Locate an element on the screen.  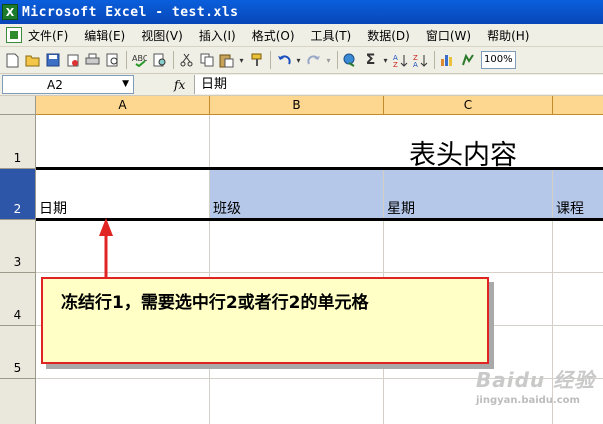
watermark-url: jingyan.baidu.com is located at coordinates (528, 400).